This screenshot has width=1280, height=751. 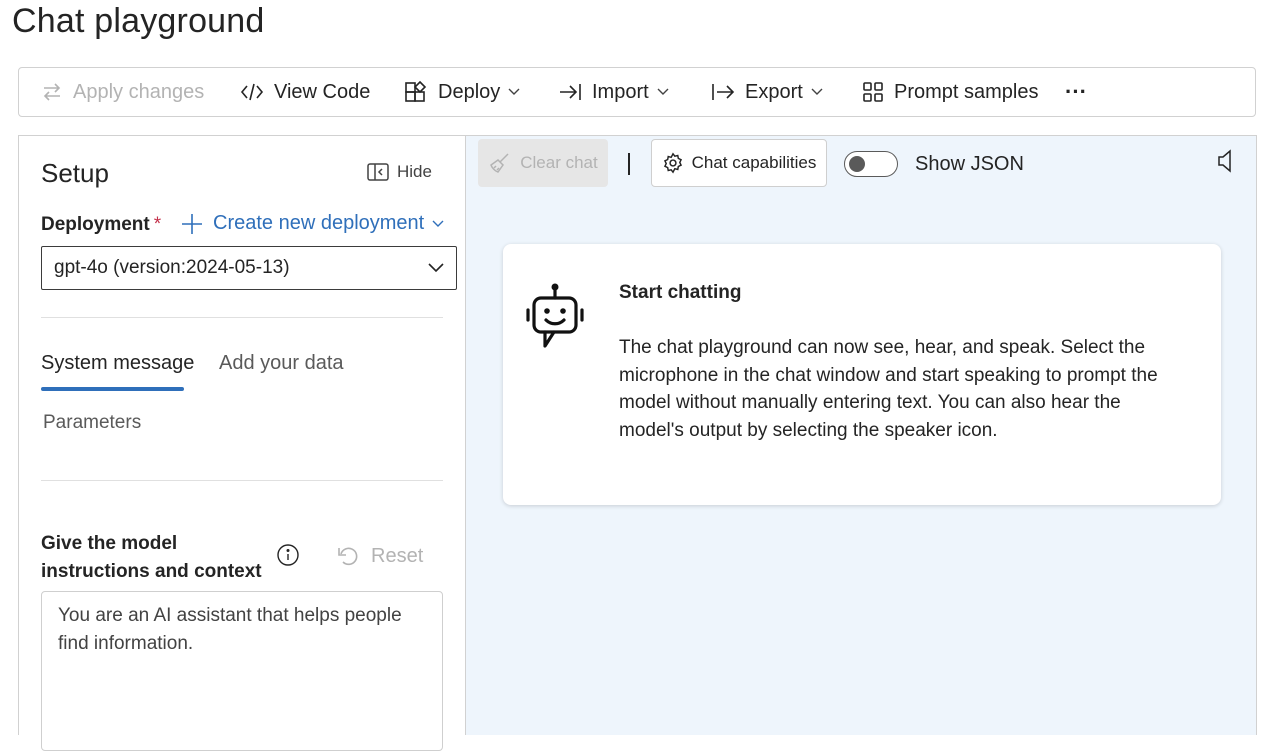 I want to click on deploy-button: Deploy, so click(x=462, y=92).